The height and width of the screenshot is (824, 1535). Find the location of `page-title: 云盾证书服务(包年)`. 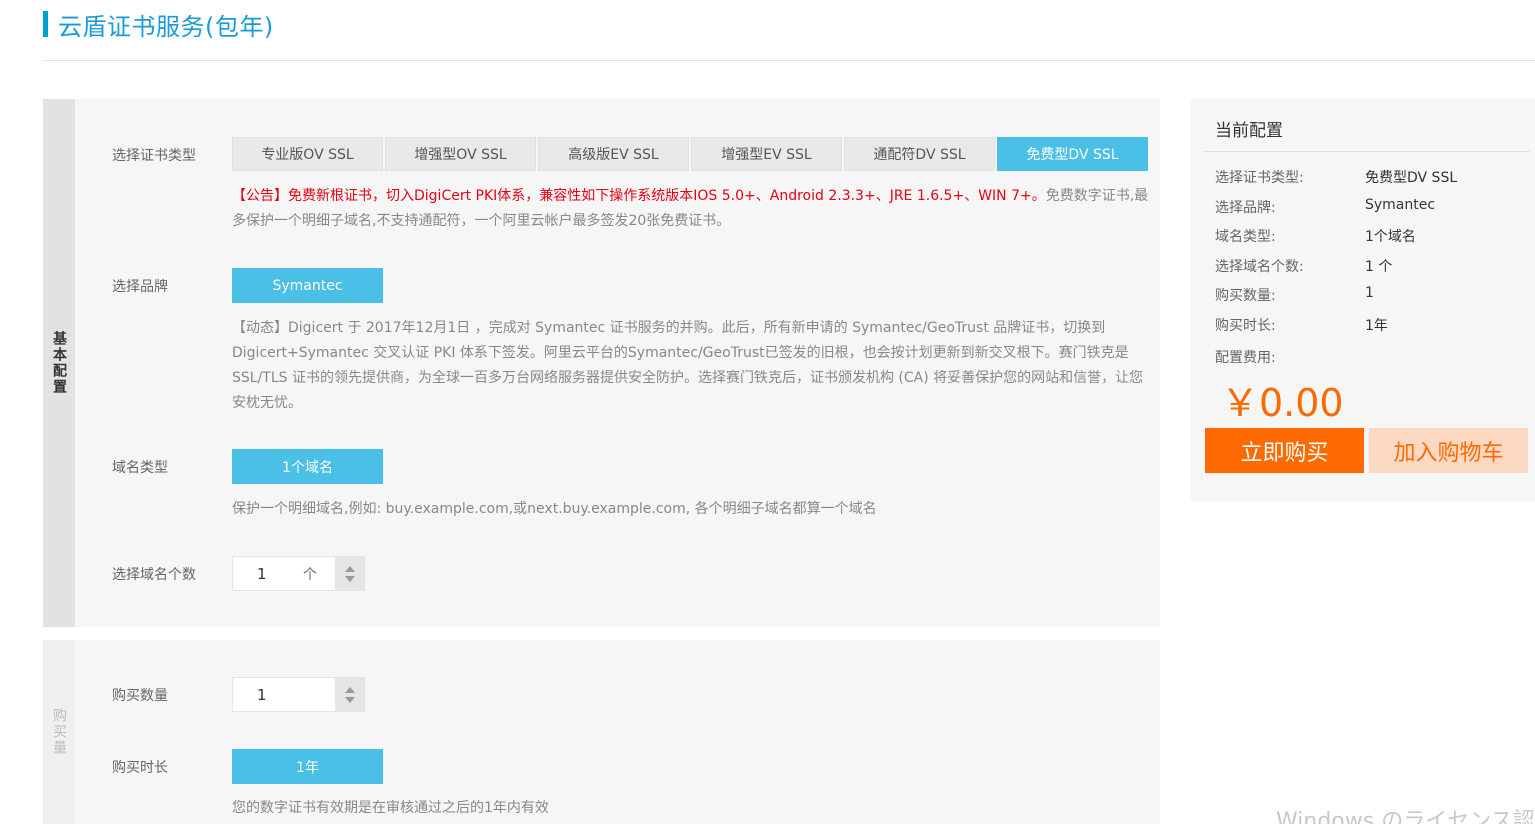

page-title: 云盾证书服务(包年) is located at coordinates (166, 26).